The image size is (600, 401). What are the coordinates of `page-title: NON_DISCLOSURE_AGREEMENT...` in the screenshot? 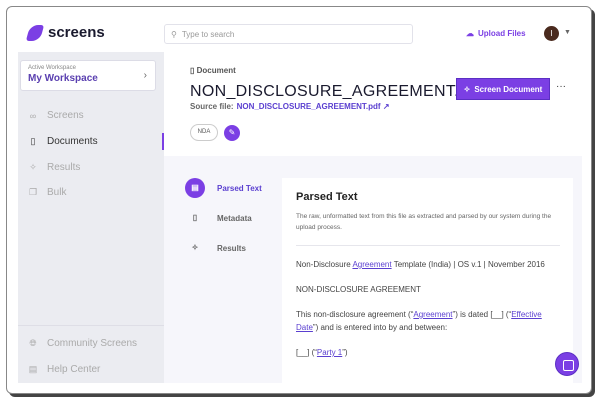 It's located at (329, 91).